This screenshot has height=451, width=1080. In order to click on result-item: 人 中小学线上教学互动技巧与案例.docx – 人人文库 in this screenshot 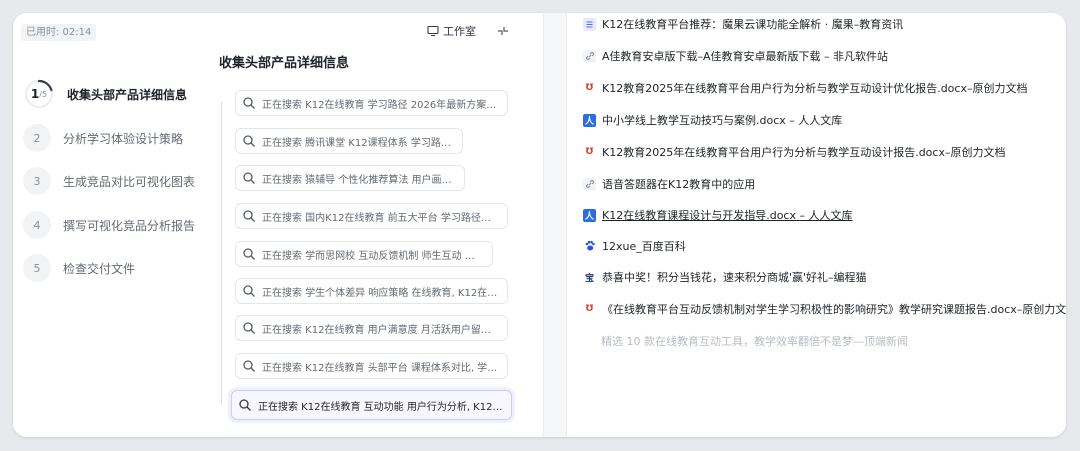, I will do `click(712, 120)`.